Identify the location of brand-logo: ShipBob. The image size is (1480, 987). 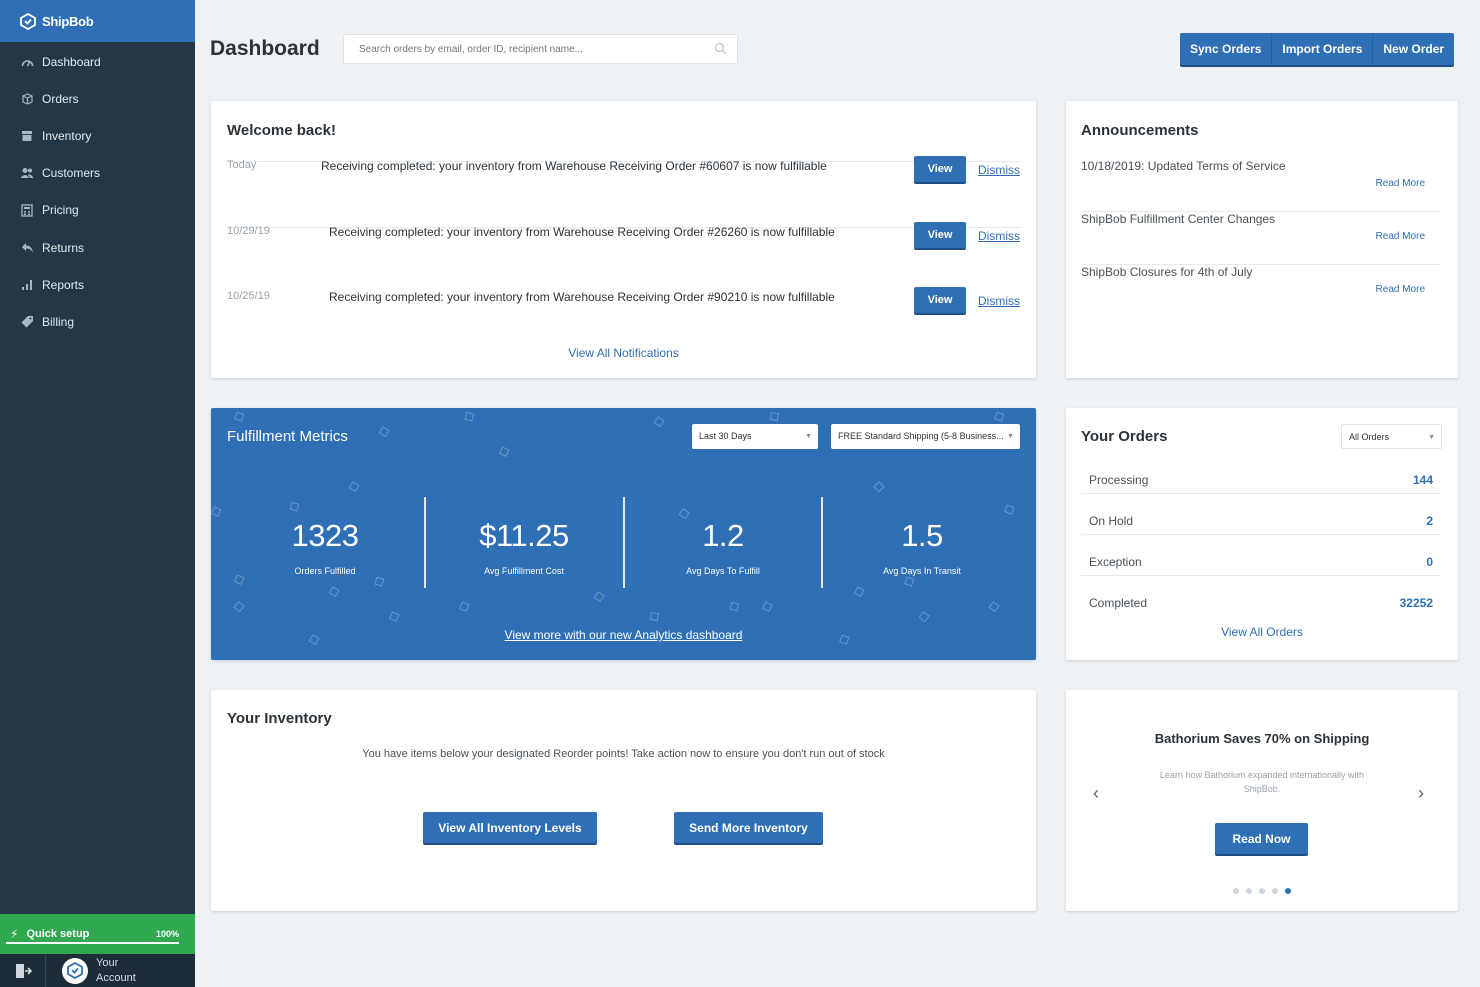
(97, 21).